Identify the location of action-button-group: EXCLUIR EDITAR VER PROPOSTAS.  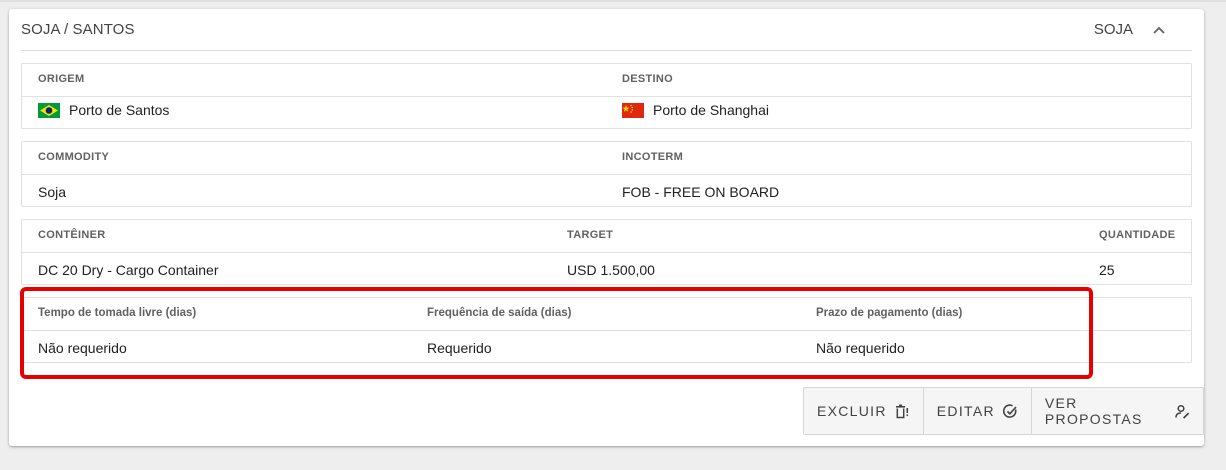
(1003, 411).